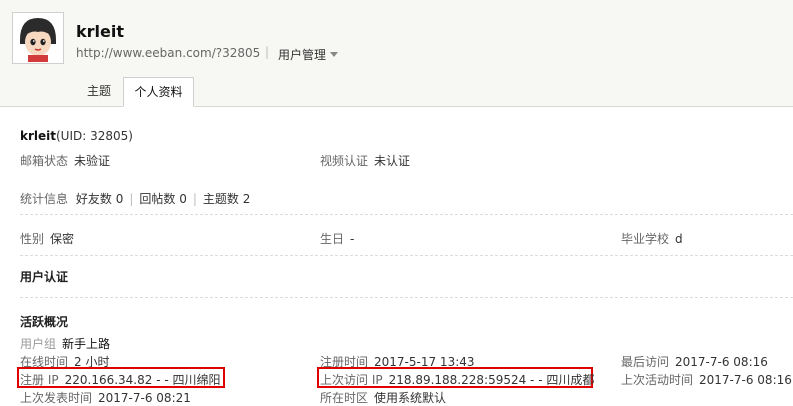 The width and height of the screenshot is (793, 406). Describe the element at coordinates (94, 136) in the screenshot. I see `profile-uid: (UID: 32805)` at that location.